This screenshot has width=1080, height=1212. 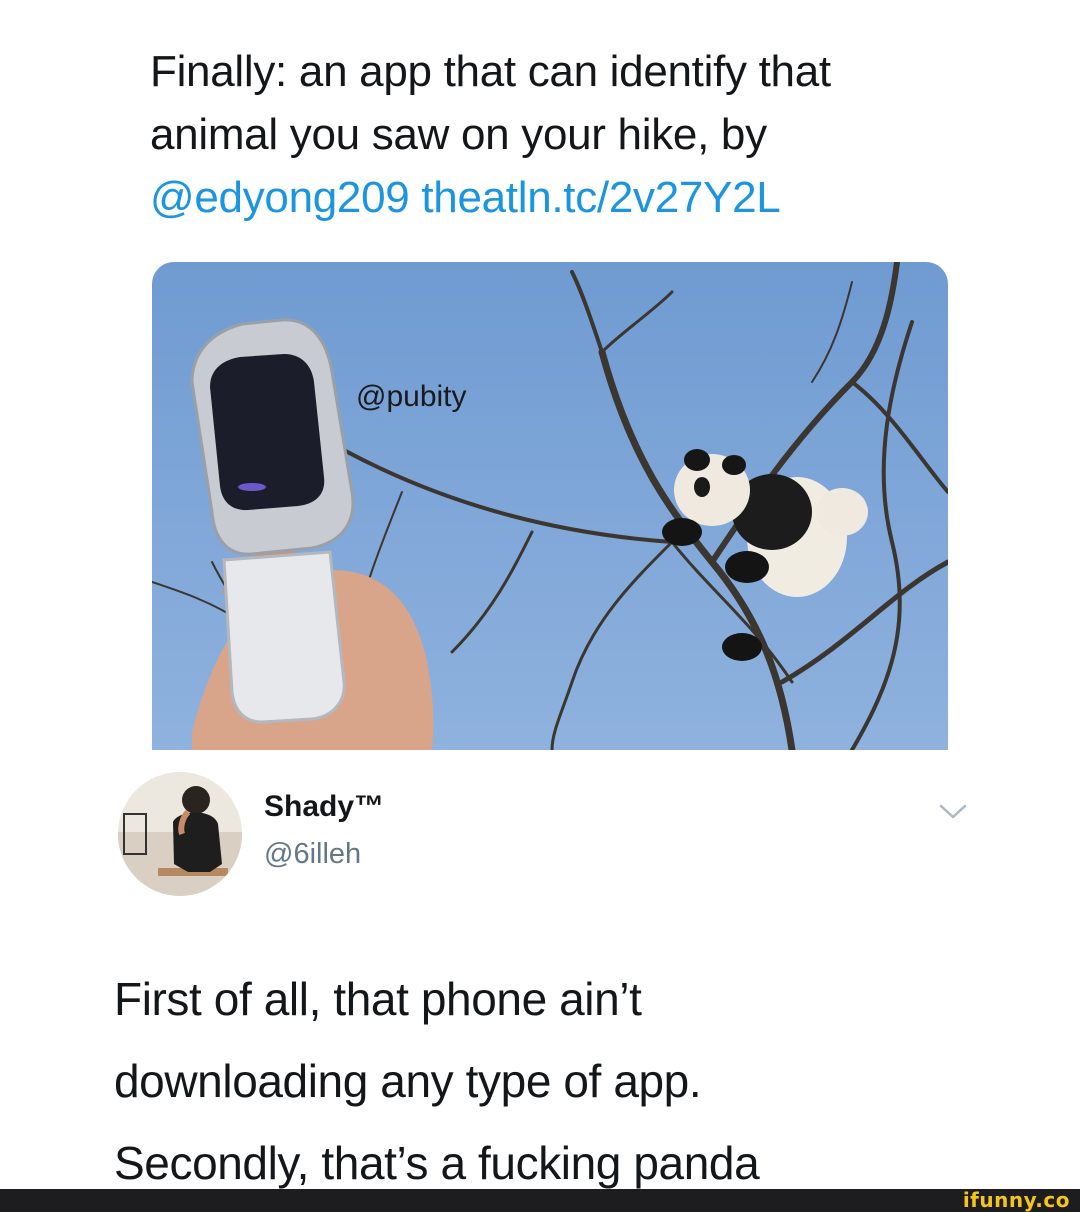 I want to click on tweet-line-2: downloading any type of app., so click(x=408, y=1081).